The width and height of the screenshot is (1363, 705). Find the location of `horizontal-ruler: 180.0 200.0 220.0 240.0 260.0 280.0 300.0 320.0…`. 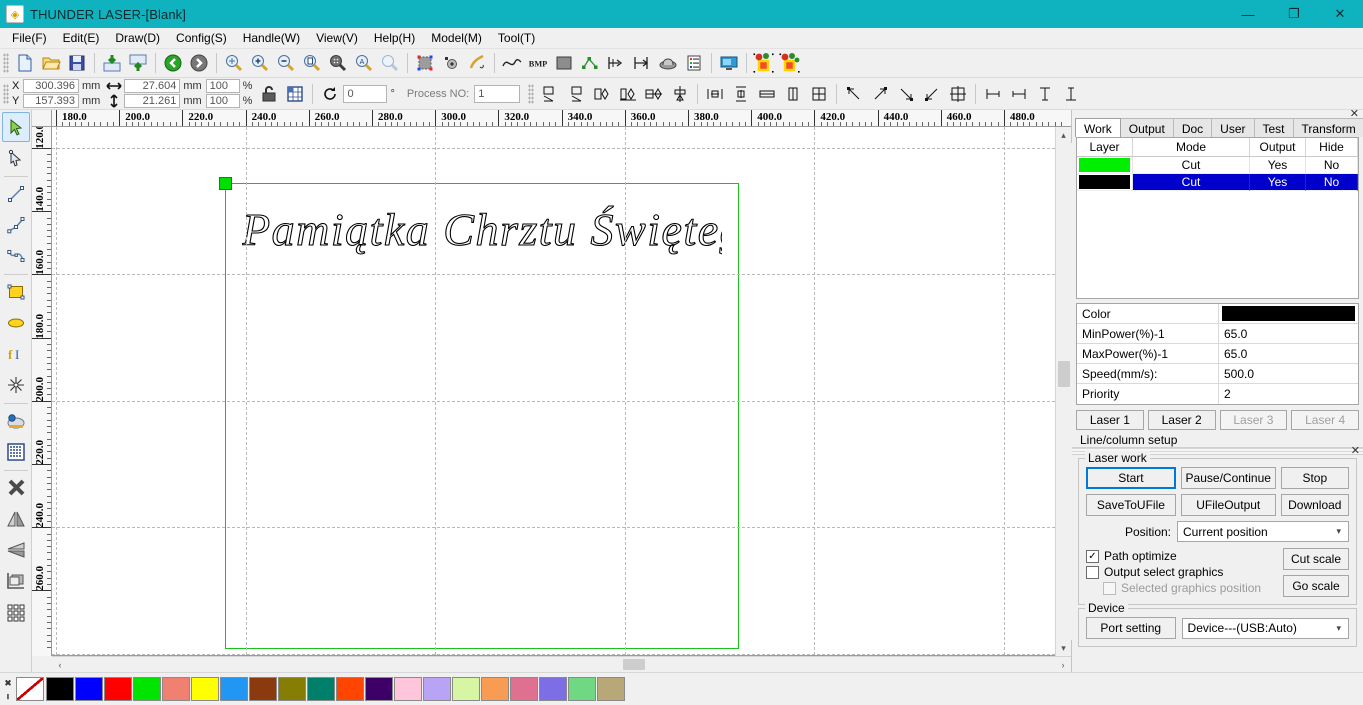

horizontal-ruler: 180.0 200.0 220.0 240.0 260.0 280.0 300.0 320.0… is located at coordinates (561, 118).